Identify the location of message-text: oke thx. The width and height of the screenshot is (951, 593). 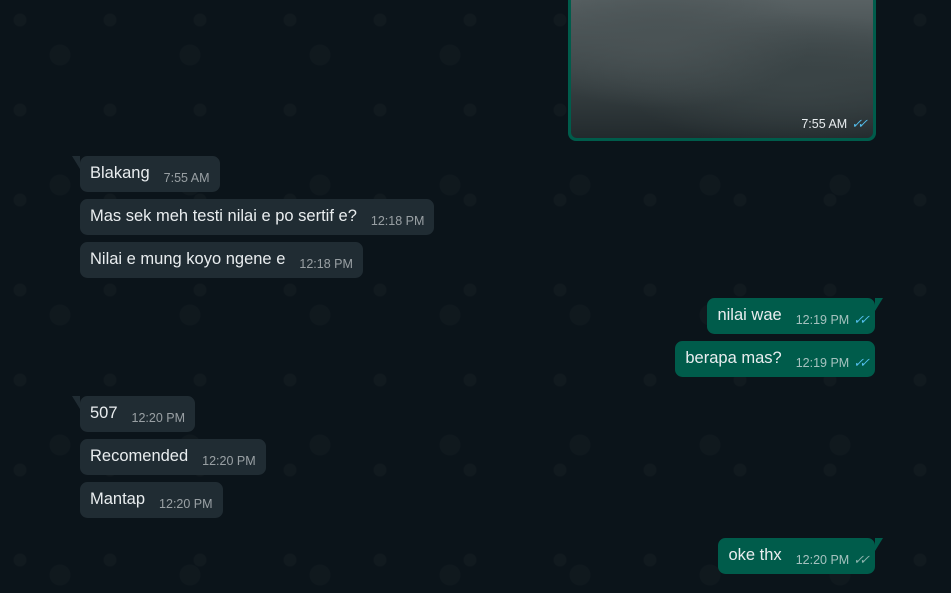
(755, 555).